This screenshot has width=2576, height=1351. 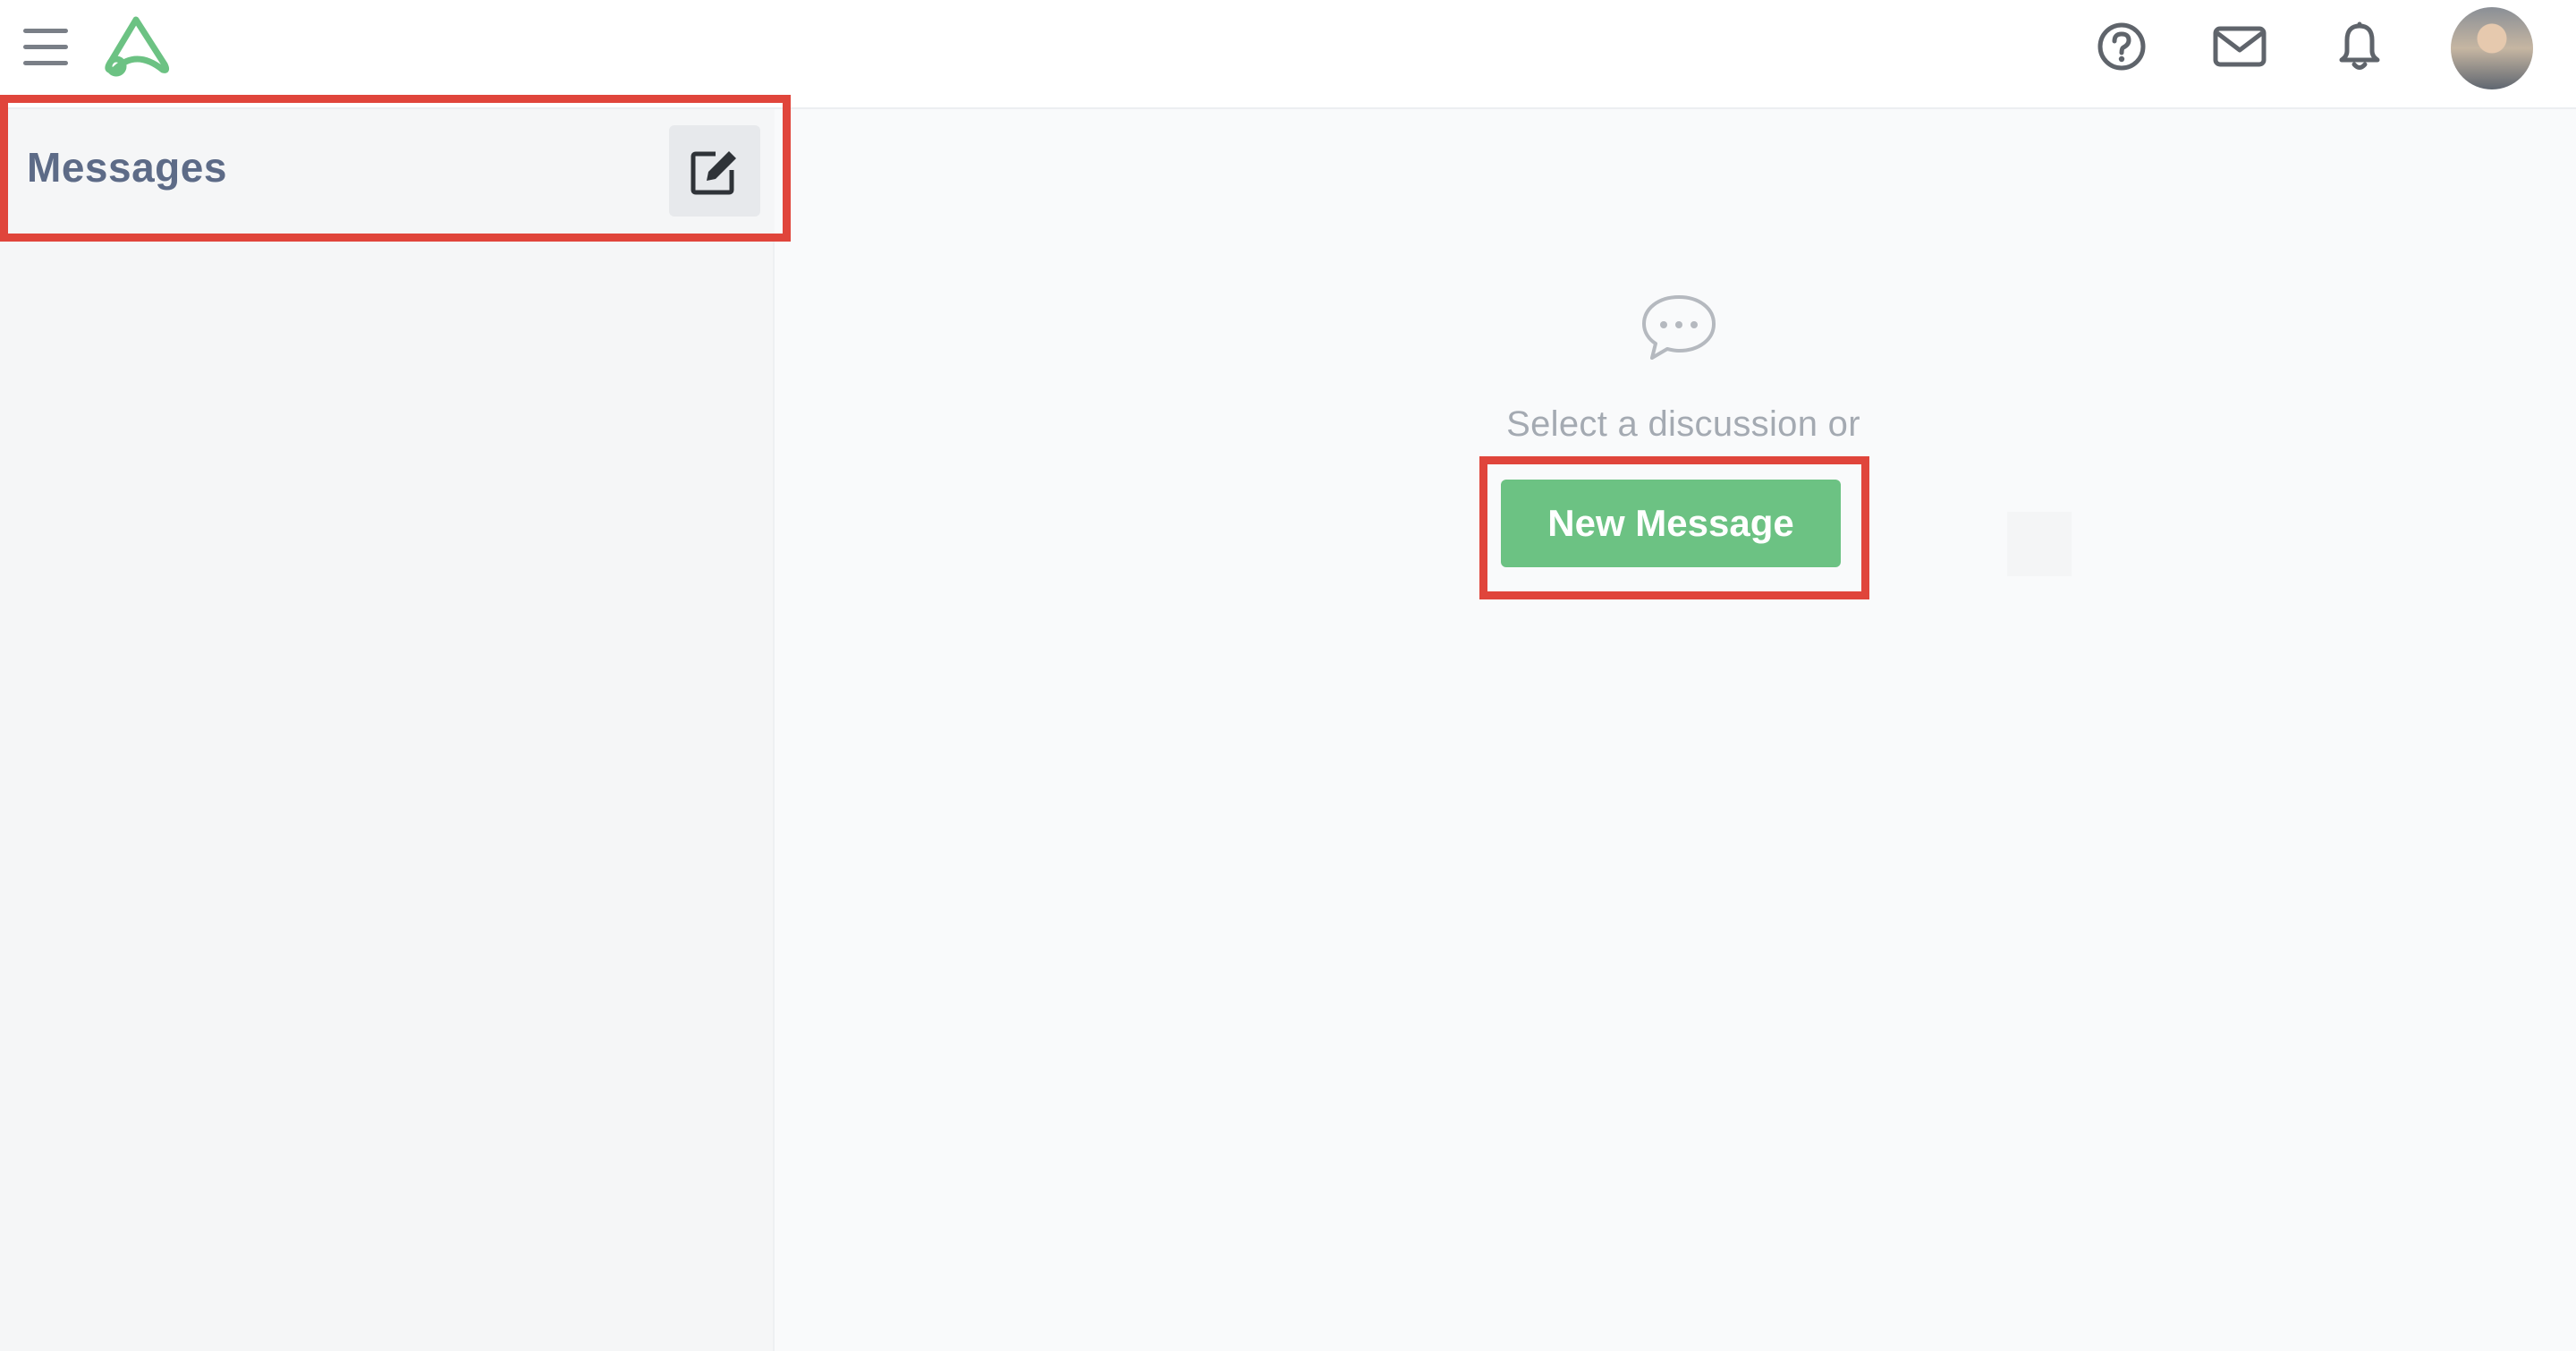 What do you see at coordinates (387, 172) in the screenshot?
I see `sidebar-header: Messages` at bounding box center [387, 172].